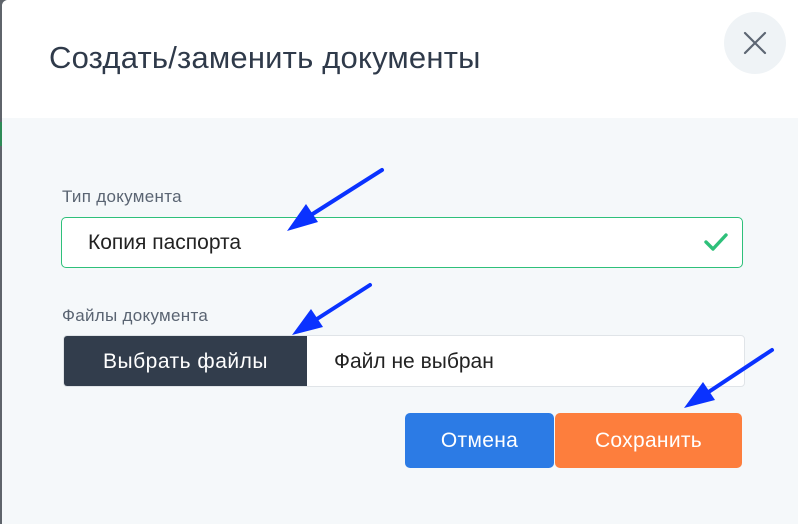 The width and height of the screenshot is (798, 524). What do you see at coordinates (165, 242) in the screenshot?
I see `document-type-value: Копия паспорта` at bounding box center [165, 242].